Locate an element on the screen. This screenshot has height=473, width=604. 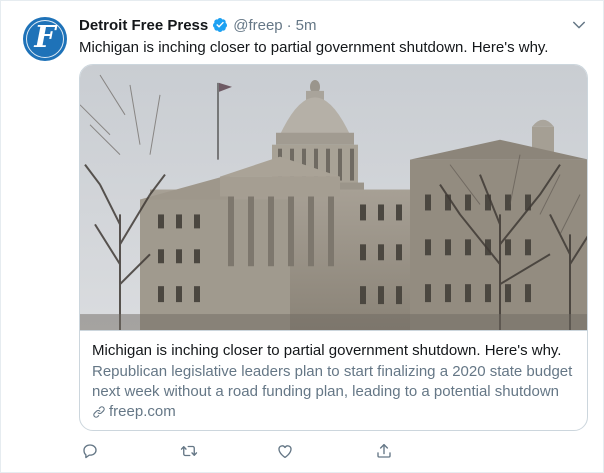
card-domain: freep.com is located at coordinates (334, 412).